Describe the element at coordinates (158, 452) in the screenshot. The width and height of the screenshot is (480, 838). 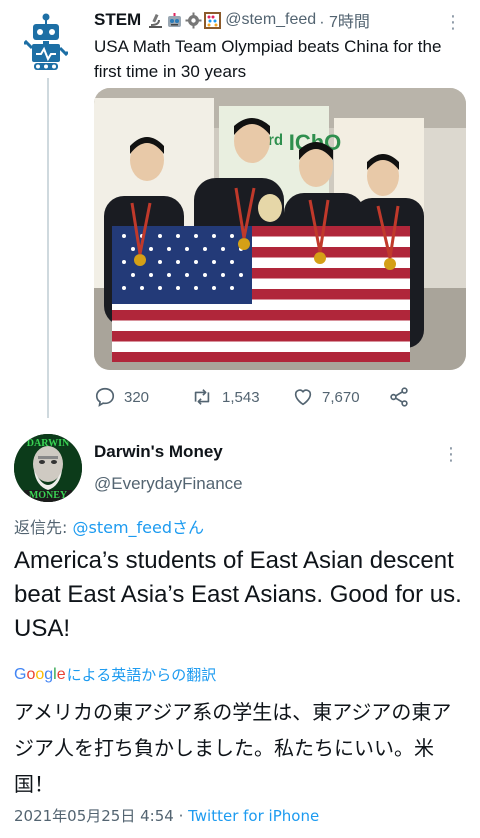
I see `reply-author-name: Darwin's Money` at that location.